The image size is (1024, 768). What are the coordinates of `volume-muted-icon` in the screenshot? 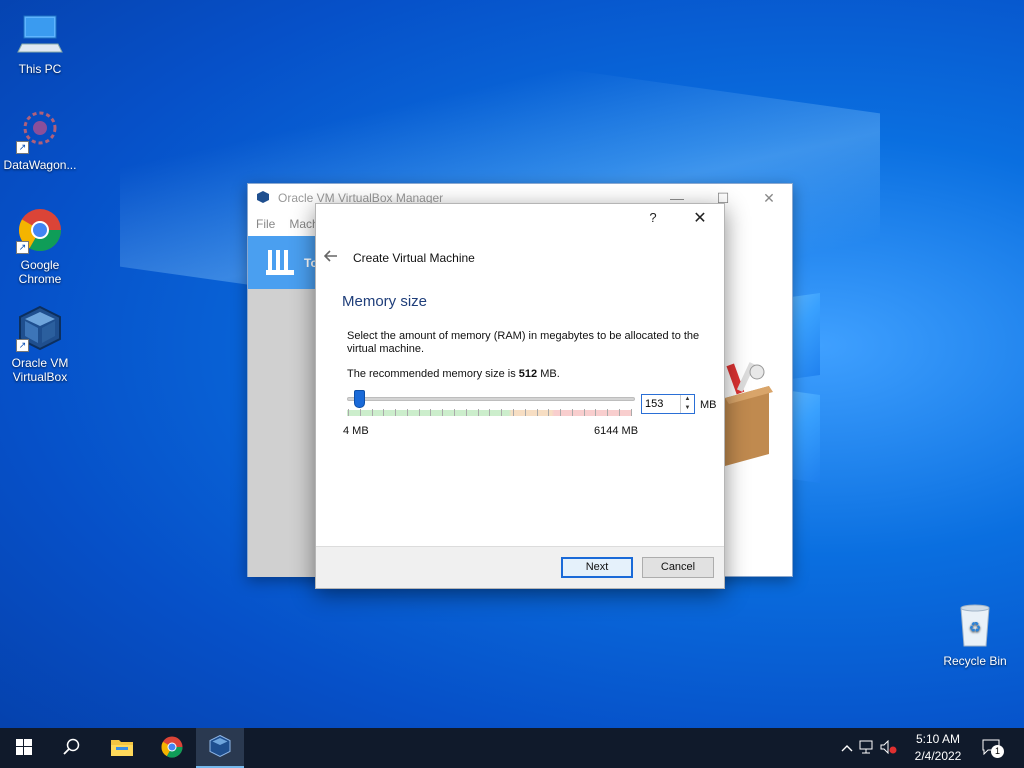 It's located at (889, 748).